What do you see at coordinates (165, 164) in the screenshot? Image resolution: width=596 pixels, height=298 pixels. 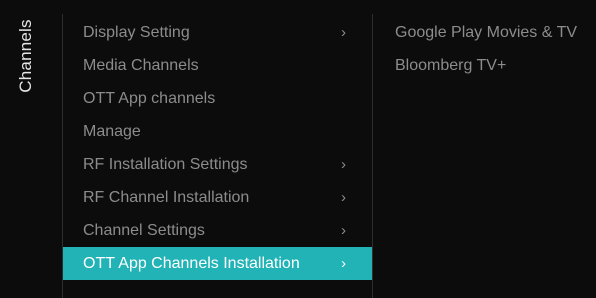 I see `menu-item-label: RF Installation Settings` at bounding box center [165, 164].